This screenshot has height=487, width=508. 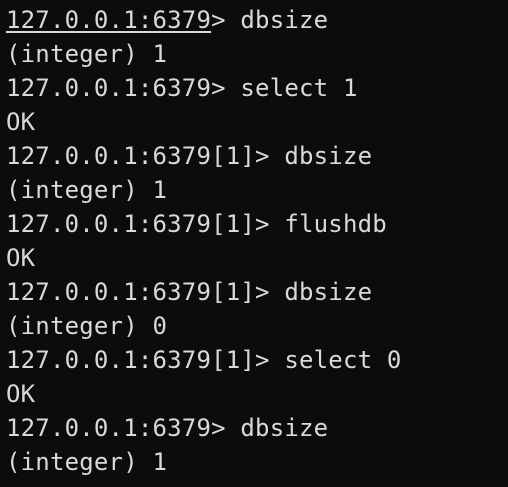 I want to click on terminal-command-line: 127.0.0.1:6379[1]> select 0, so click(x=257, y=360).